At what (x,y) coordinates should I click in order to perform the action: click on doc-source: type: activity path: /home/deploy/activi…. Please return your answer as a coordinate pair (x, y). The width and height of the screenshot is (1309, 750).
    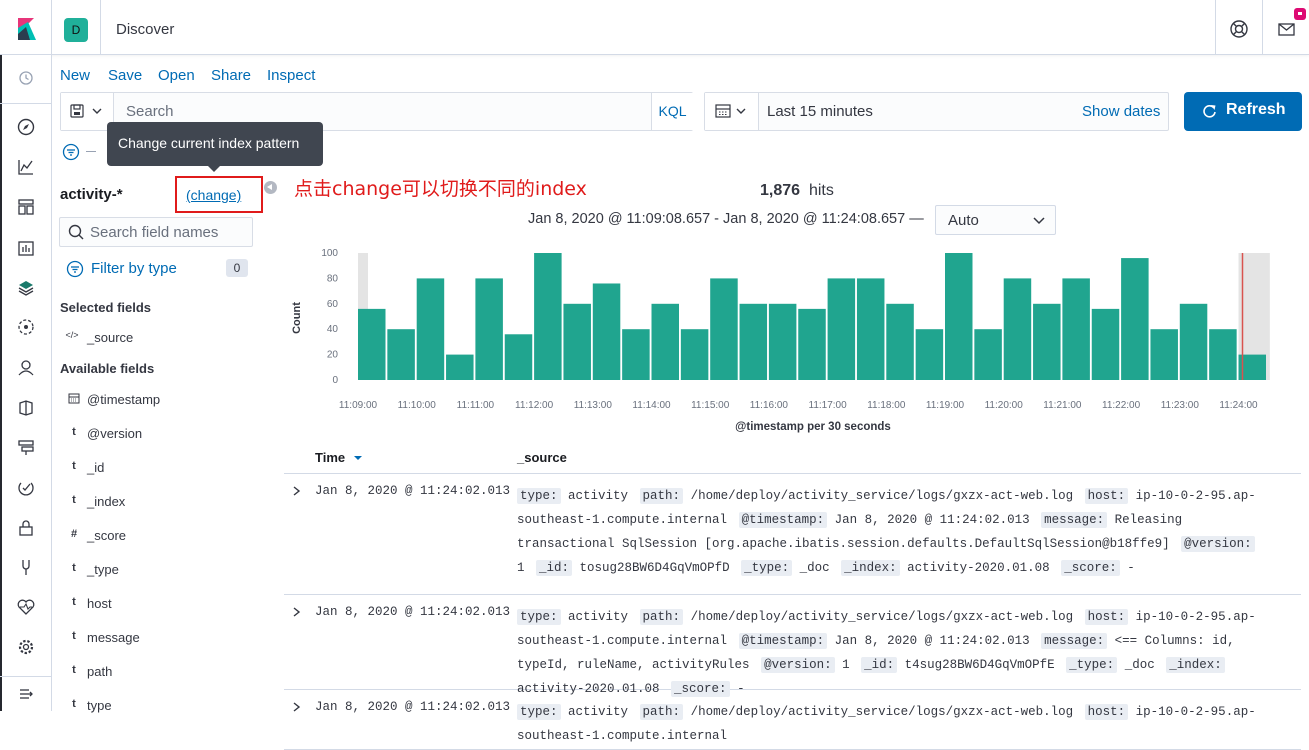
    Looking at the image, I should click on (892, 724).